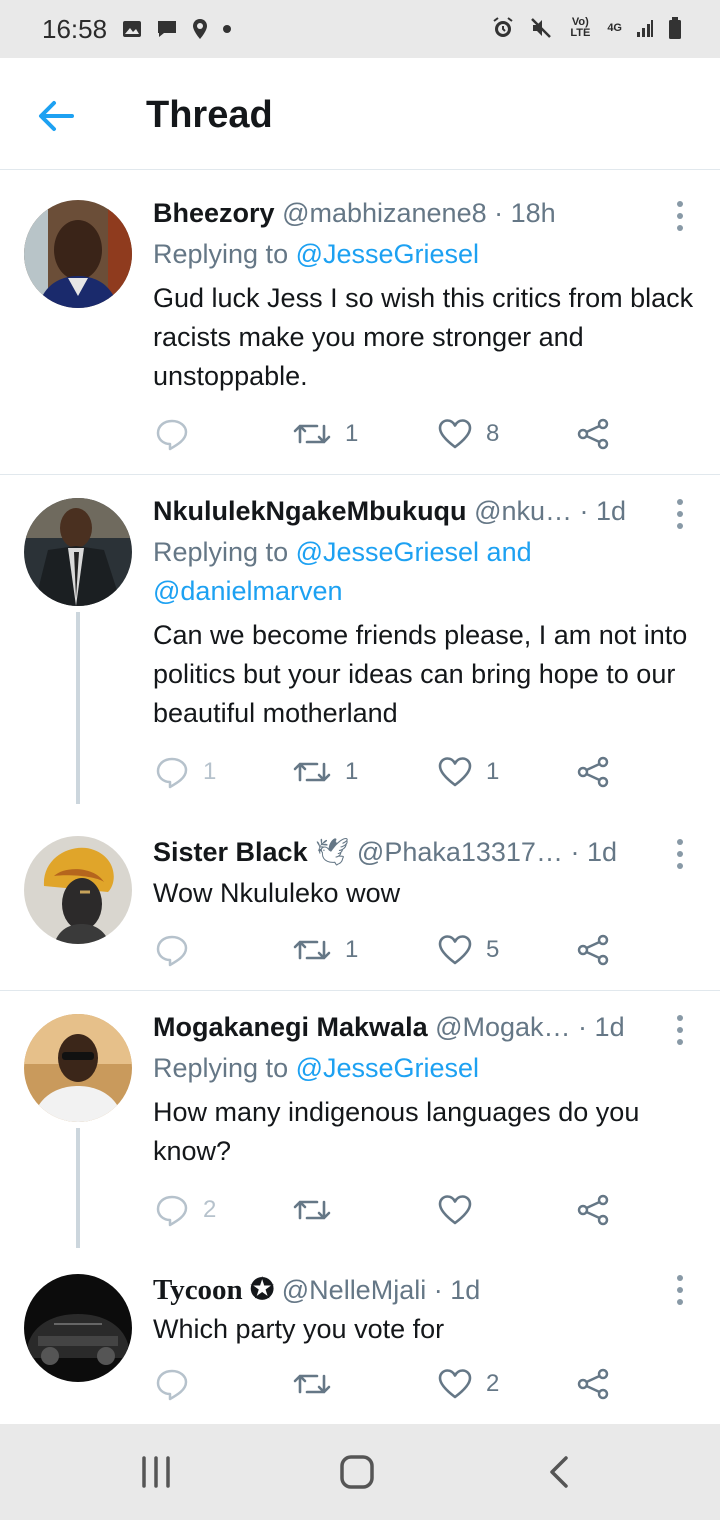  I want to click on user-name: NkululekNgakeMbukuqu, so click(310, 511).